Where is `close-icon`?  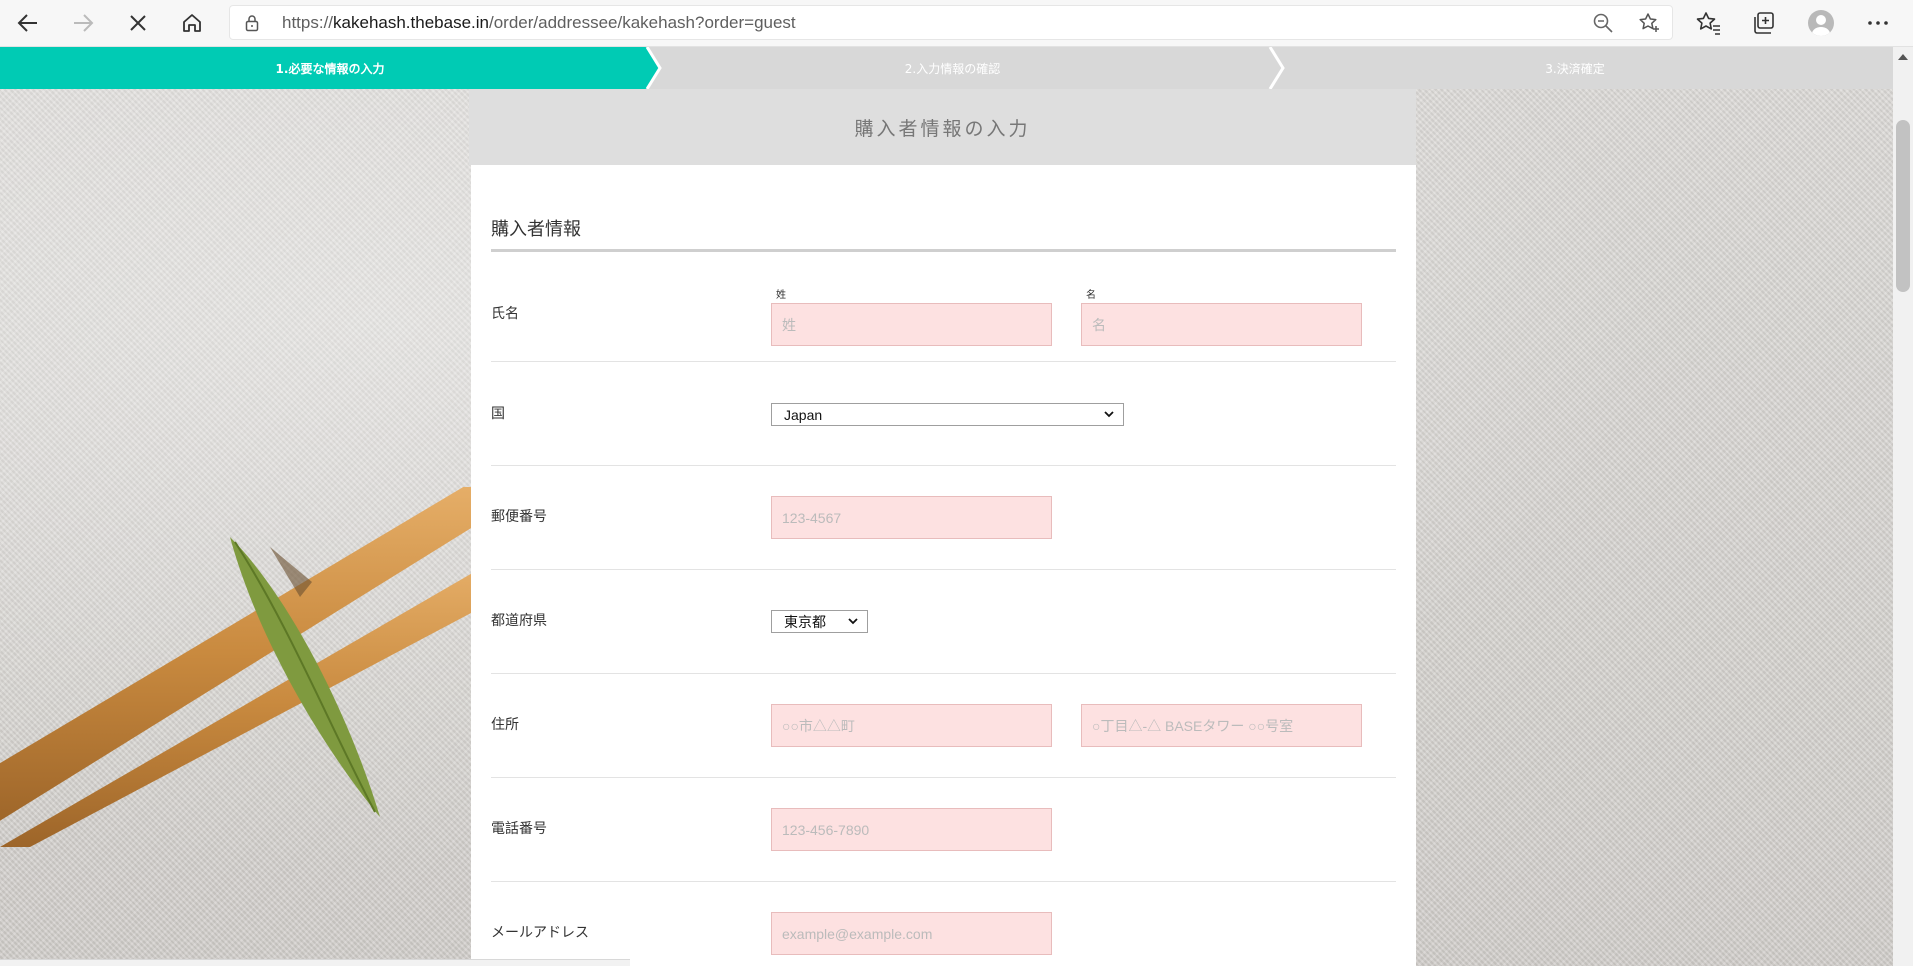 close-icon is located at coordinates (138, 23).